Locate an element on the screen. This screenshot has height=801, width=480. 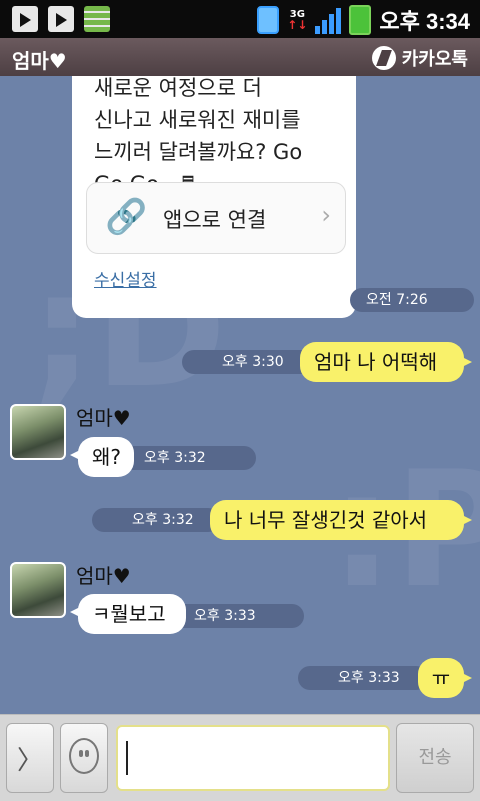
app-brand: 카카오톡 is located at coordinates (419, 58).